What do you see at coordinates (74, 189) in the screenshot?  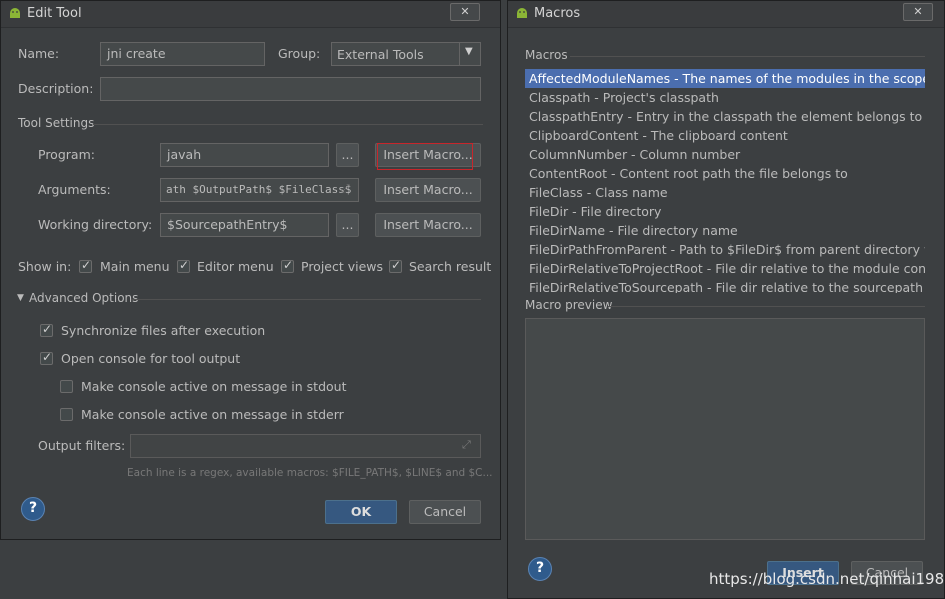 I see `arguments-label: Arguments:` at bounding box center [74, 189].